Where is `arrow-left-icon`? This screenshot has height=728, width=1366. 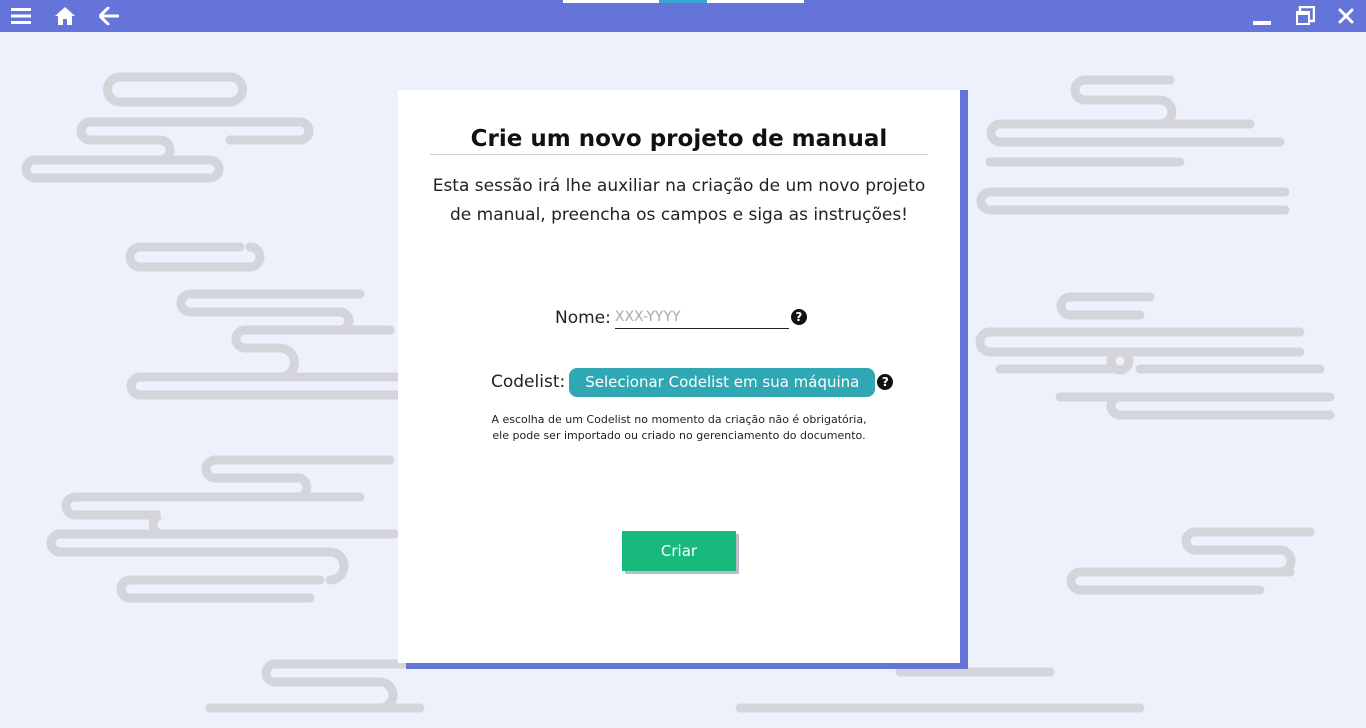 arrow-left-icon is located at coordinates (109, 16).